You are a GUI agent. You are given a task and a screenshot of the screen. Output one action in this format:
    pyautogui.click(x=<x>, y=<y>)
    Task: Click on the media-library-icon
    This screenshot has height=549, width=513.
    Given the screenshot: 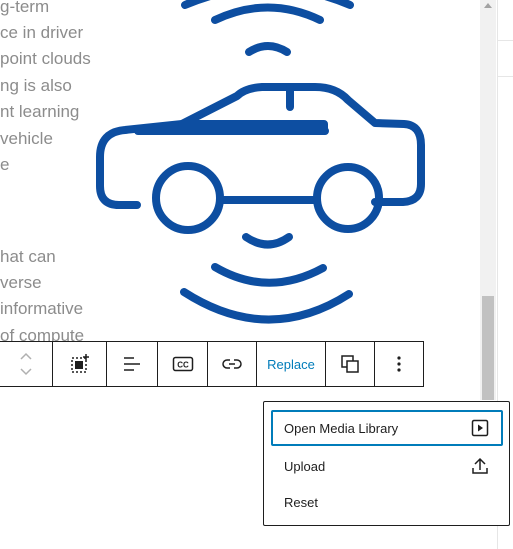 What is the action you would take?
    pyautogui.click(x=480, y=428)
    